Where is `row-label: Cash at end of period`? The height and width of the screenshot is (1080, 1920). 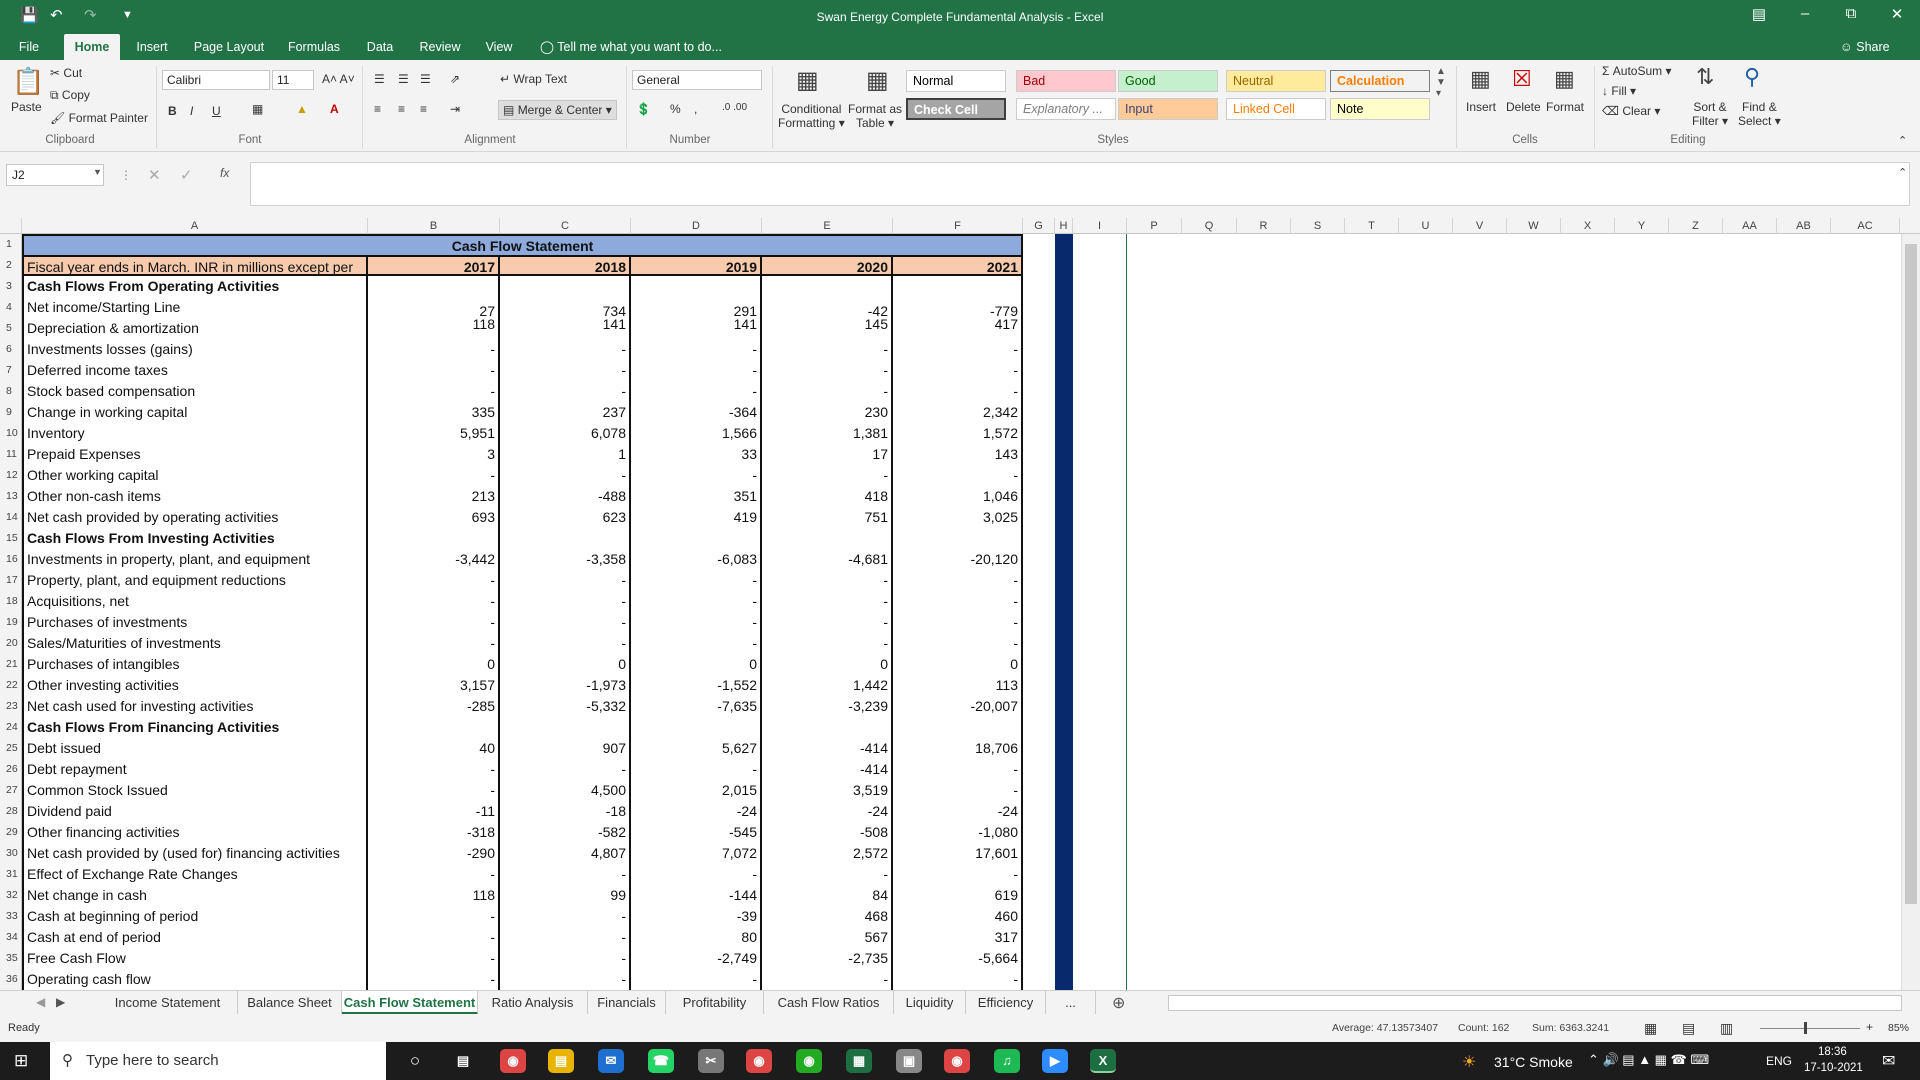
row-label: Cash at end of period is located at coordinates (195, 937).